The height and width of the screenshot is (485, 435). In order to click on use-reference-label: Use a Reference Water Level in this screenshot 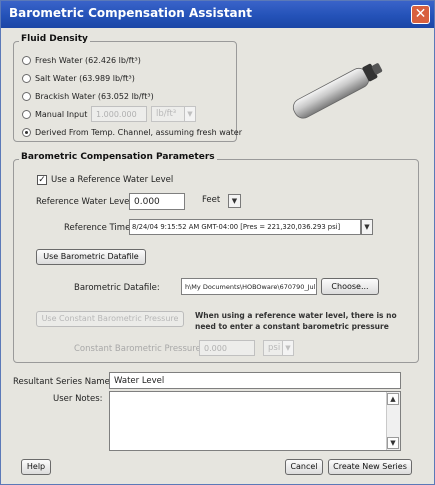, I will do `click(112, 180)`.